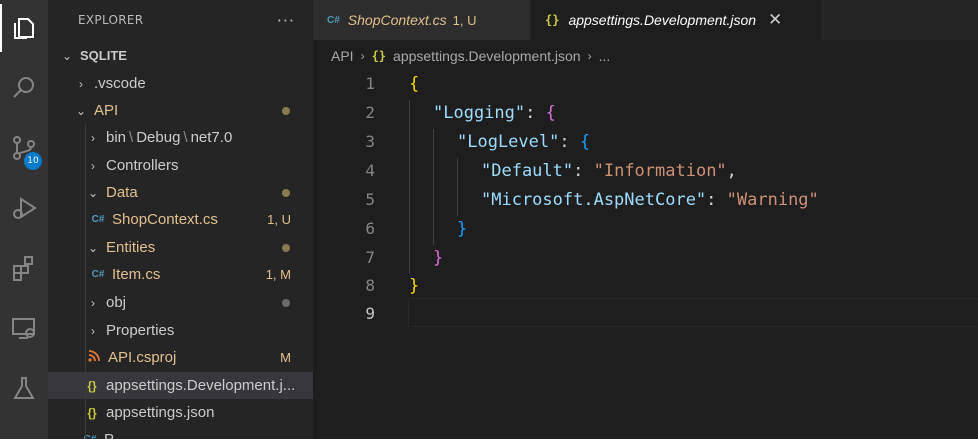 This screenshot has height=439, width=978. Describe the element at coordinates (180, 357) in the screenshot. I see `tree-item-csproj: API.csproj M` at that location.